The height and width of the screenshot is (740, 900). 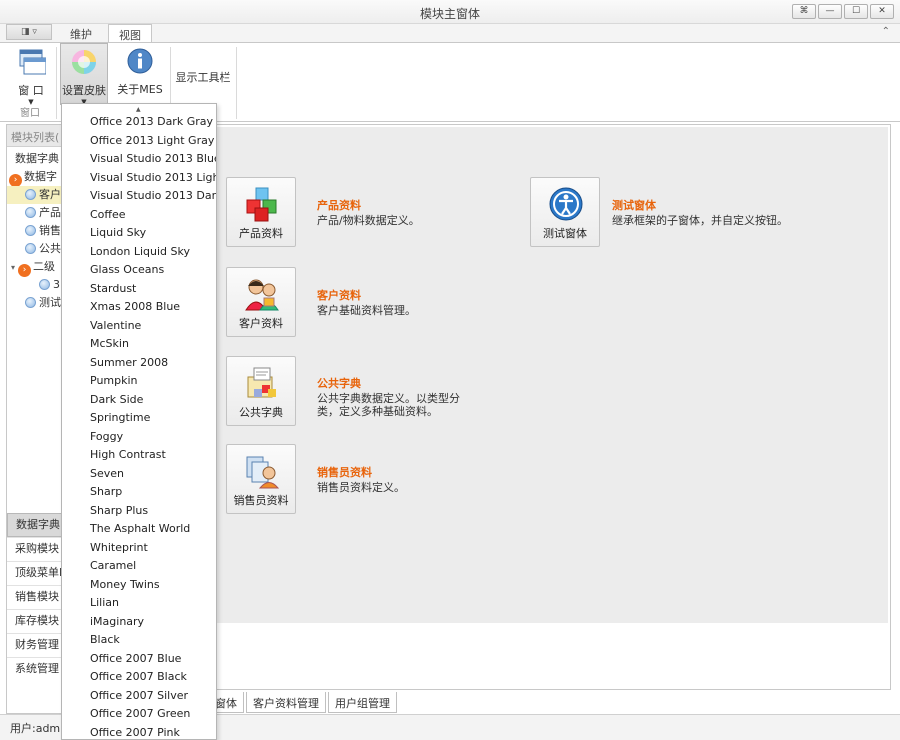 I want to click on application-menu-button: ◨ ▿, so click(x=29, y=32).